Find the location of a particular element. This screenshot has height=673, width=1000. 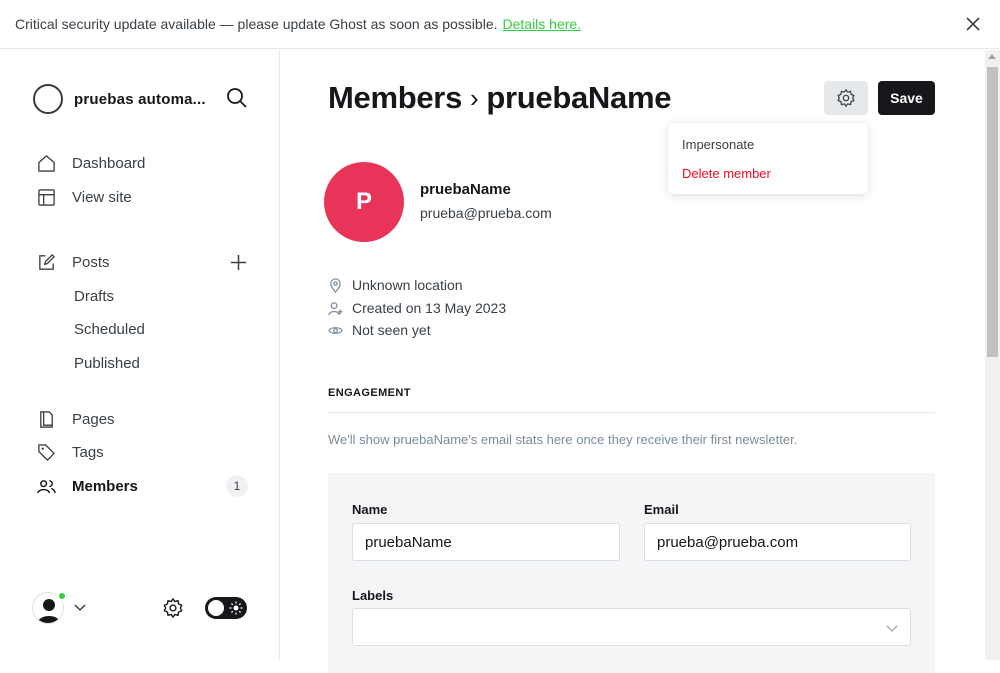

pencil-square-icon is located at coordinates (47, 261).